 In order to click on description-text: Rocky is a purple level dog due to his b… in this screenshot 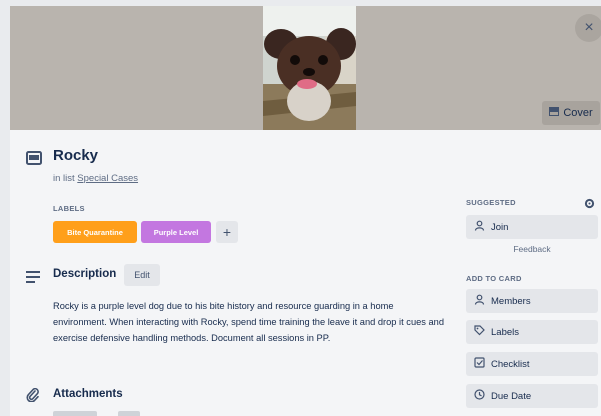, I will do `click(251, 322)`.